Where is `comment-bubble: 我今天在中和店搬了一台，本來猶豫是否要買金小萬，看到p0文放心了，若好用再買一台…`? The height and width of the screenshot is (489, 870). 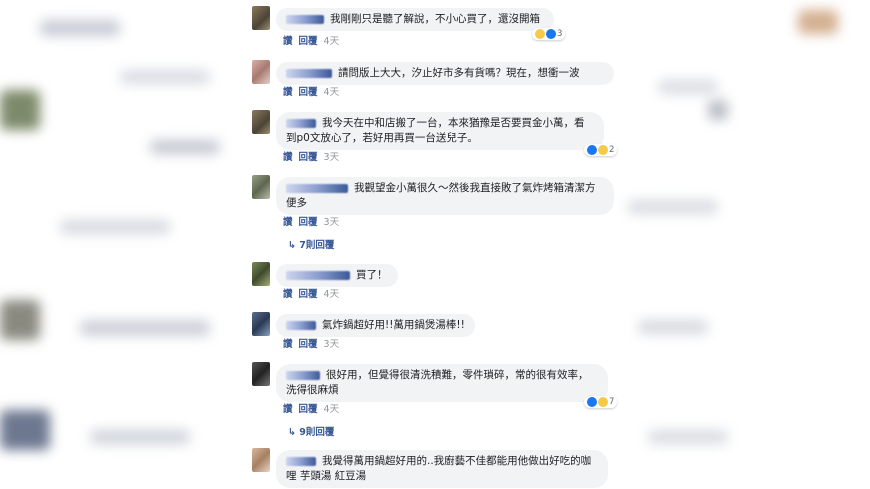
comment-bubble: 我今天在中和店搬了一台，本來猶豫是否要買金小萬，看到p0文放心了，若好用再買一台… is located at coordinates (440, 131).